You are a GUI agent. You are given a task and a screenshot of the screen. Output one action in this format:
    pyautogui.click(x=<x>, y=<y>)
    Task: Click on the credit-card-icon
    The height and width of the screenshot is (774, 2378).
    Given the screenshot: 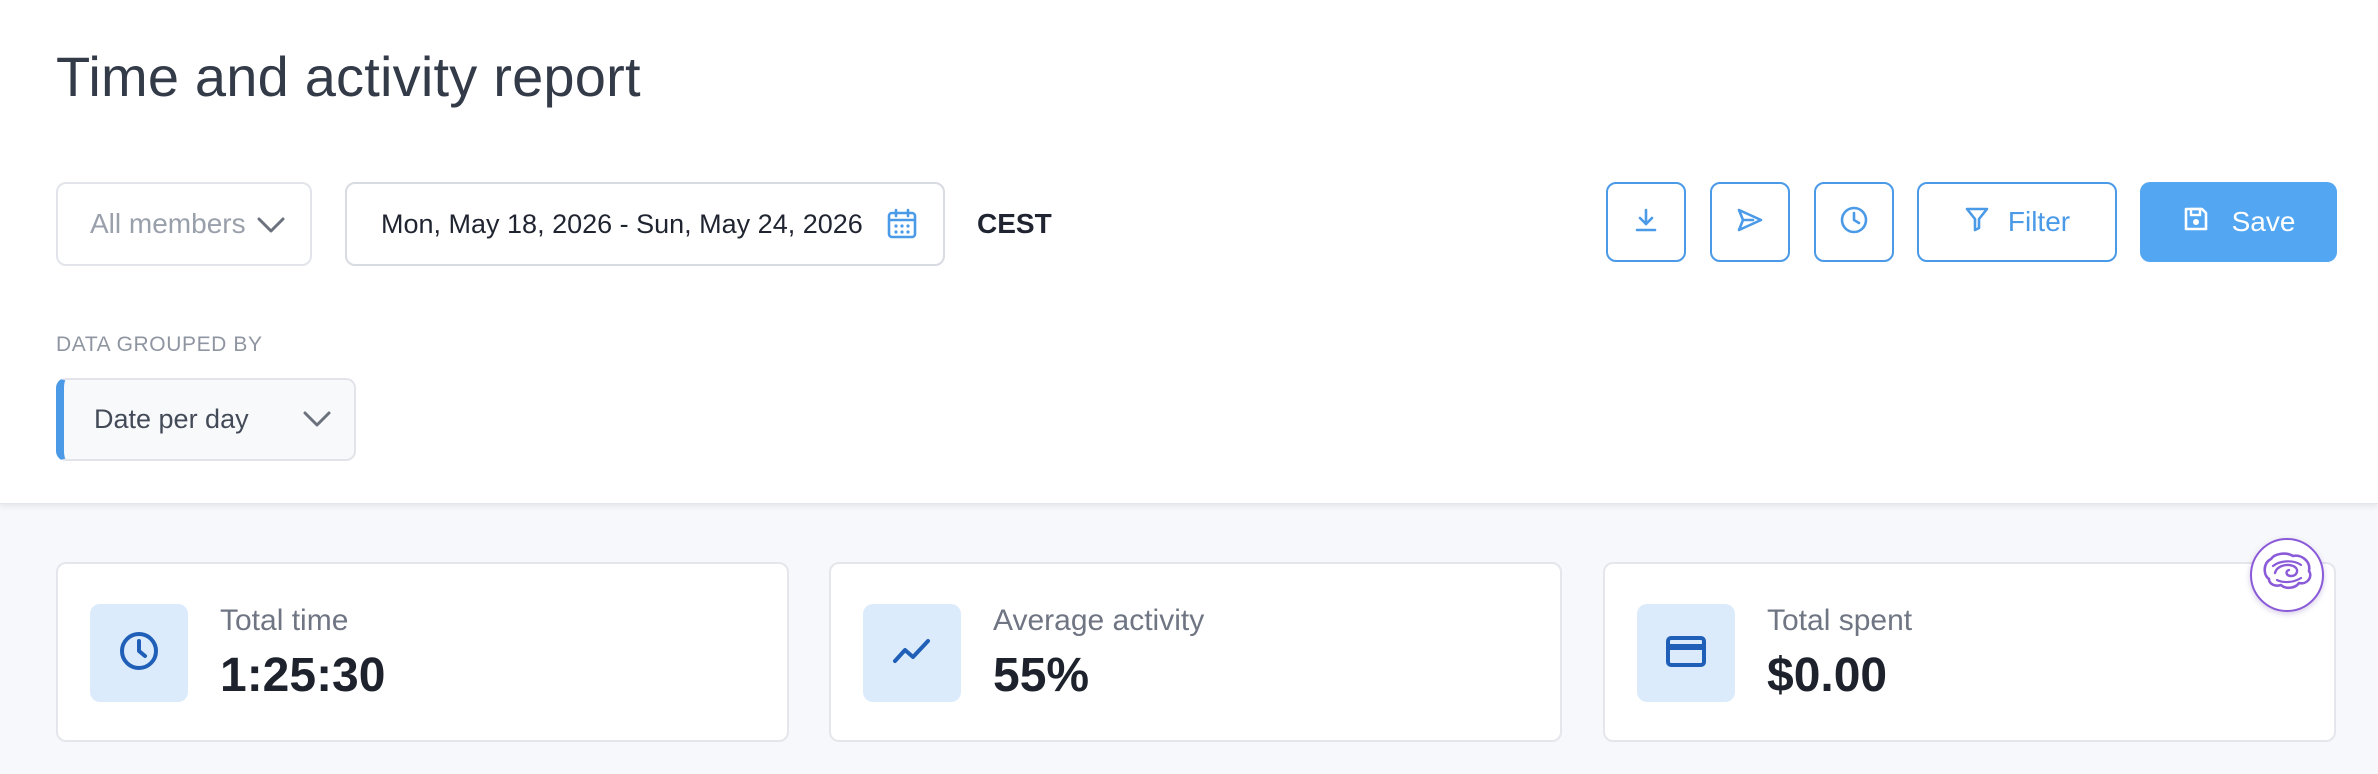 What is the action you would take?
    pyautogui.click(x=1686, y=653)
    